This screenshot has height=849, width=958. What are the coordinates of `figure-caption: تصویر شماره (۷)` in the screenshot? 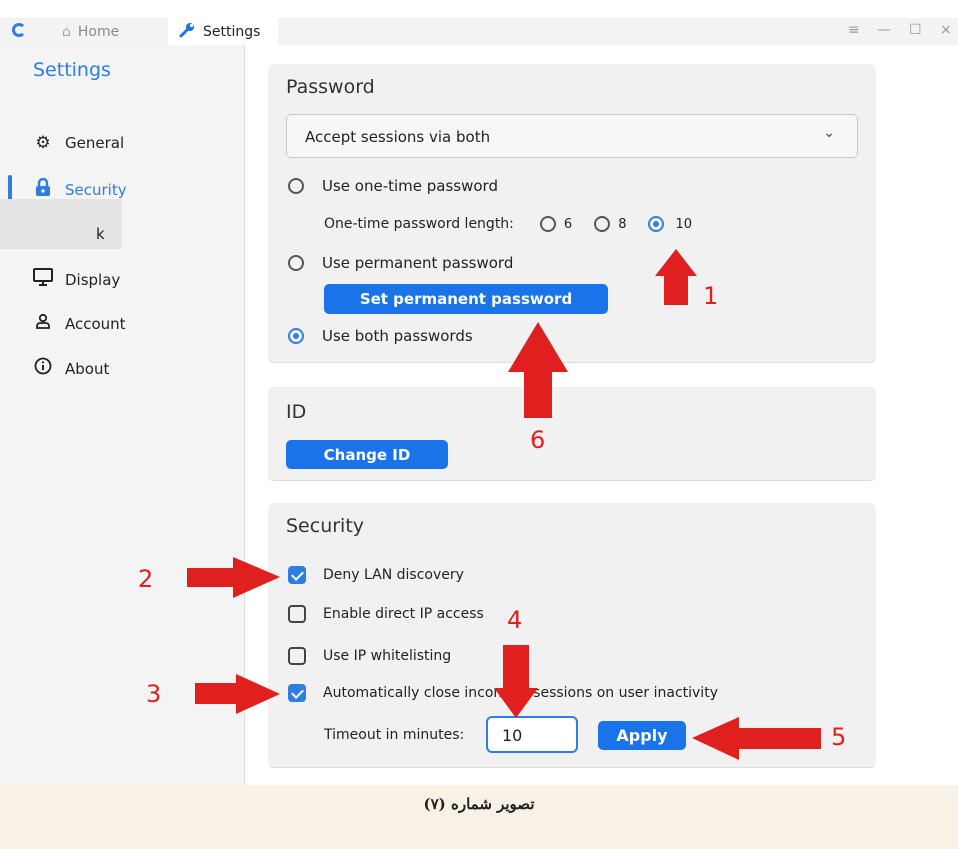 It's located at (479, 804).